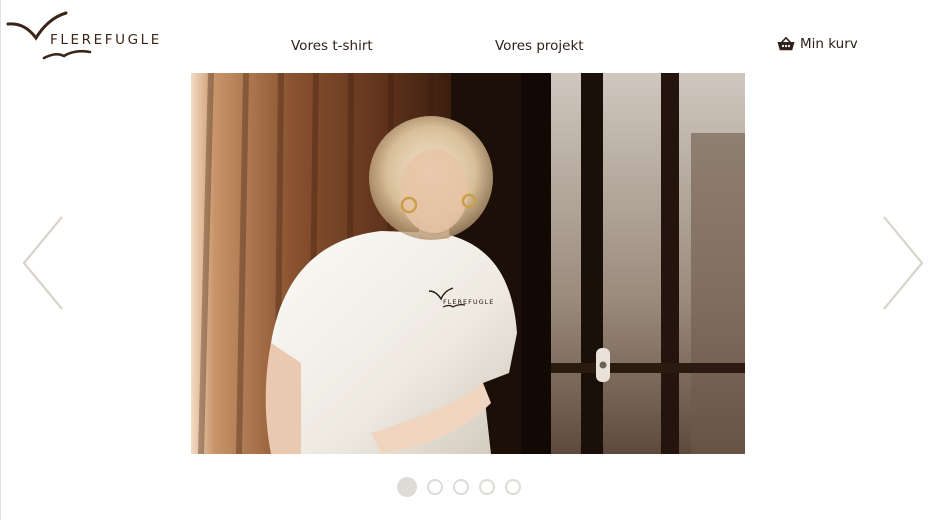  I want to click on chevron-right-icon, so click(903, 263).